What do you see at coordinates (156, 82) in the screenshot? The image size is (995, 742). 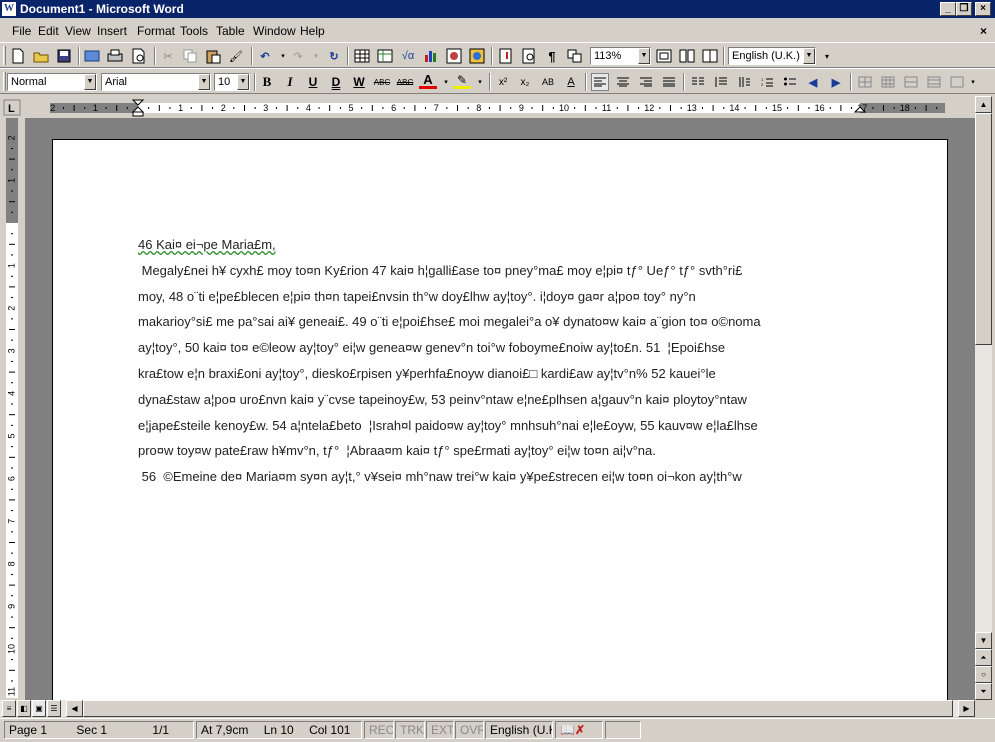 I see `font-select: Arial ▼` at bounding box center [156, 82].